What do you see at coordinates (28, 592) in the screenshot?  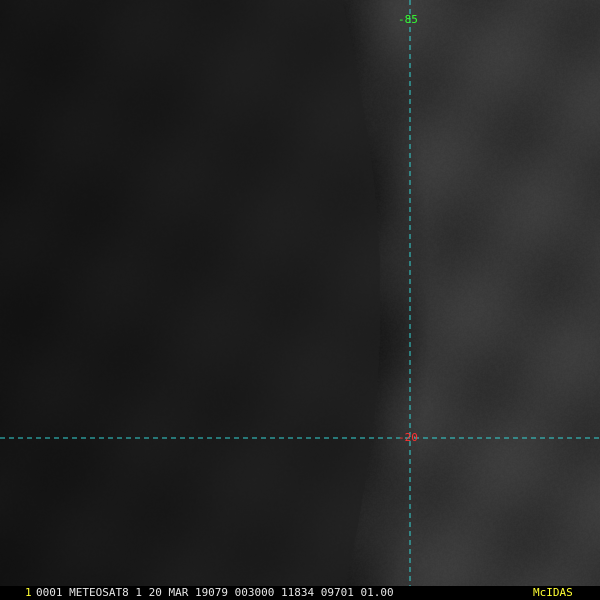 I see `frame-number: 1` at bounding box center [28, 592].